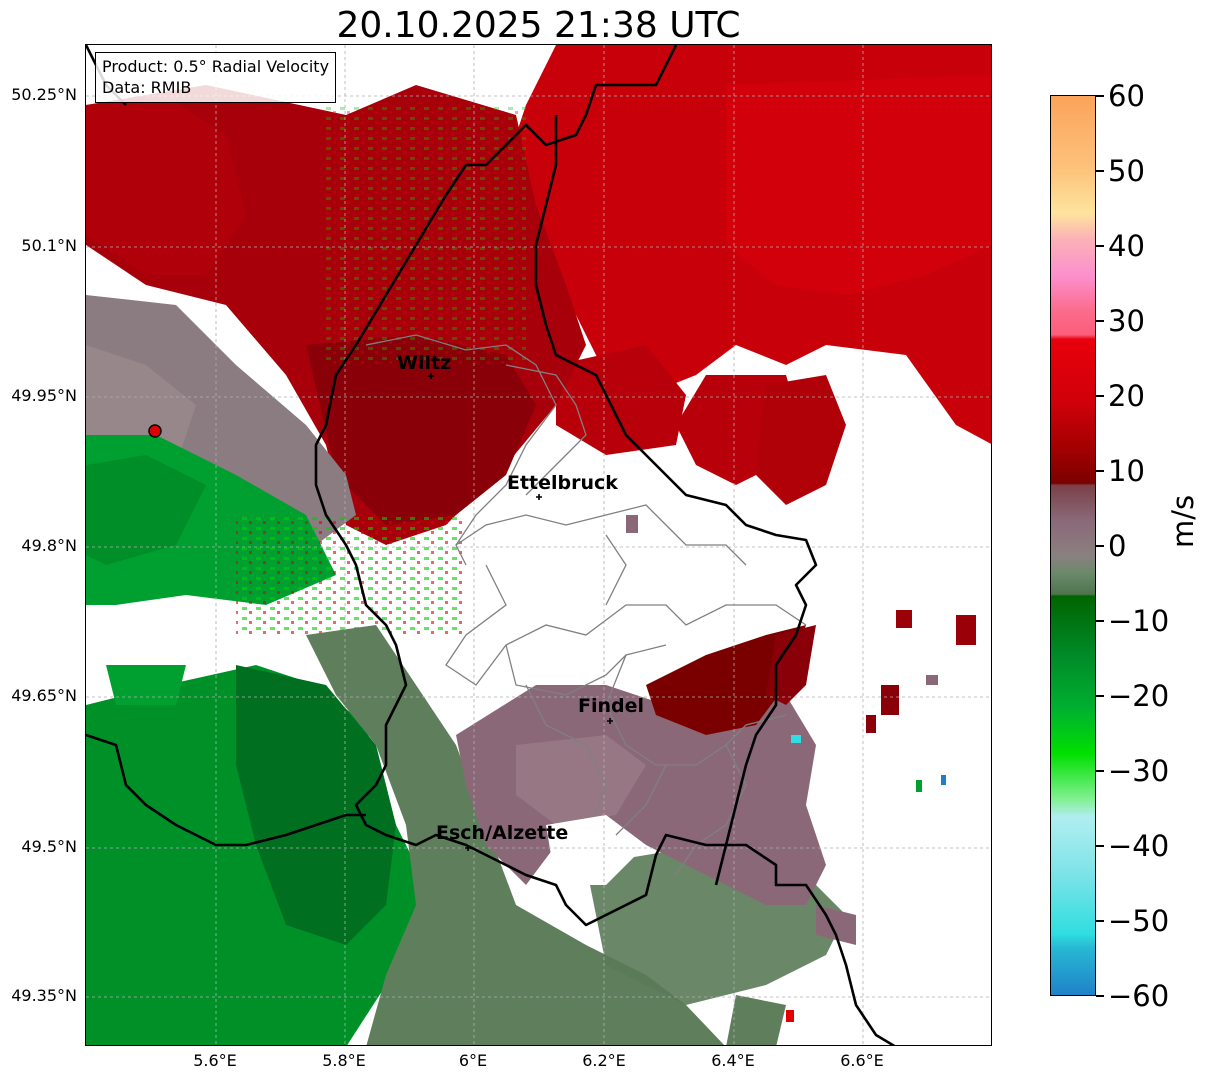  Describe the element at coordinates (1139, 846) in the screenshot. I see `cbar-label-minus40: −40` at that location.